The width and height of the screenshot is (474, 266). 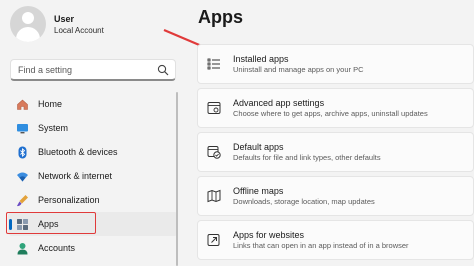 What do you see at coordinates (269, 235) in the screenshot?
I see `card-title: Apps for websites` at bounding box center [269, 235].